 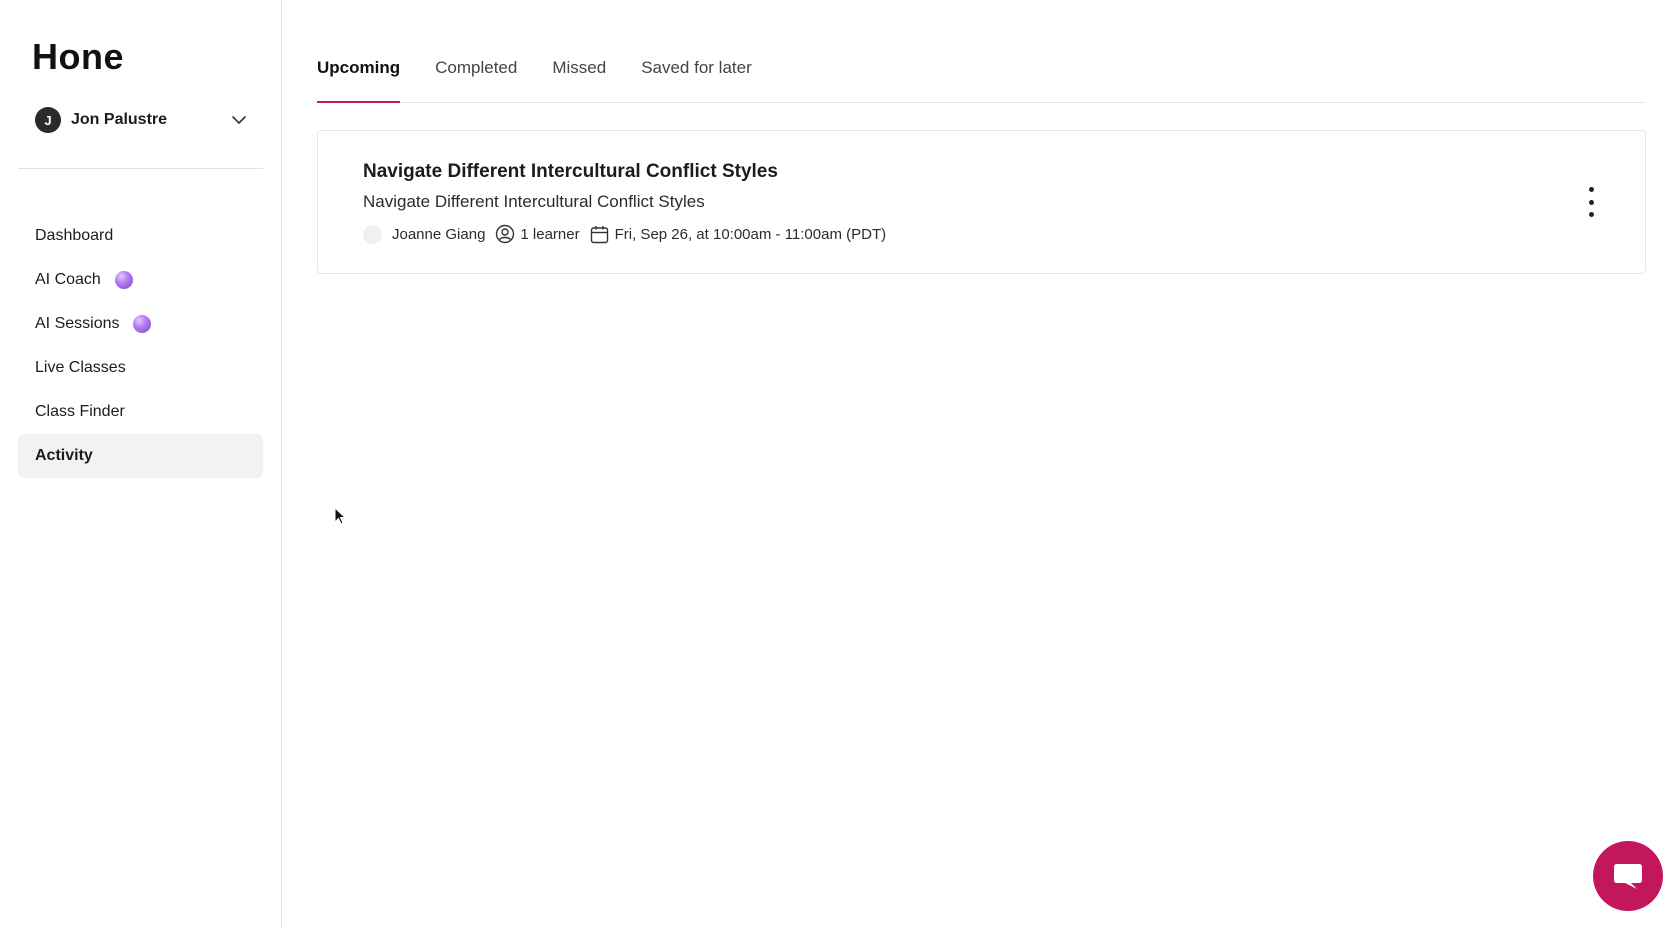 I want to click on chevron-down-icon, so click(x=239, y=120).